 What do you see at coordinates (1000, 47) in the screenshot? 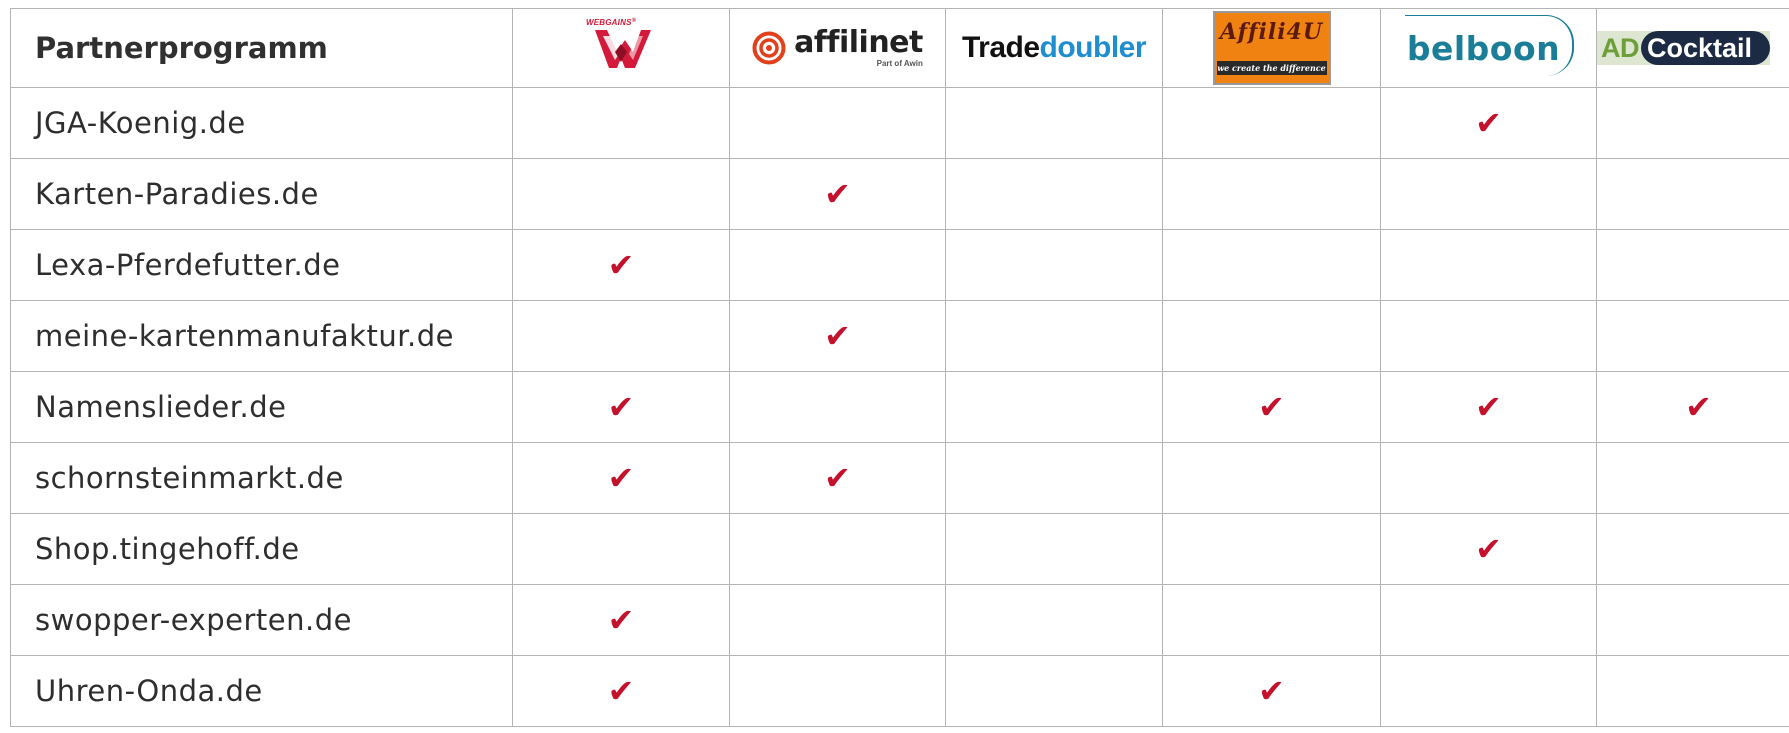
I see `tradedoubler-wordmark-part1: Trade` at bounding box center [1000, 47].